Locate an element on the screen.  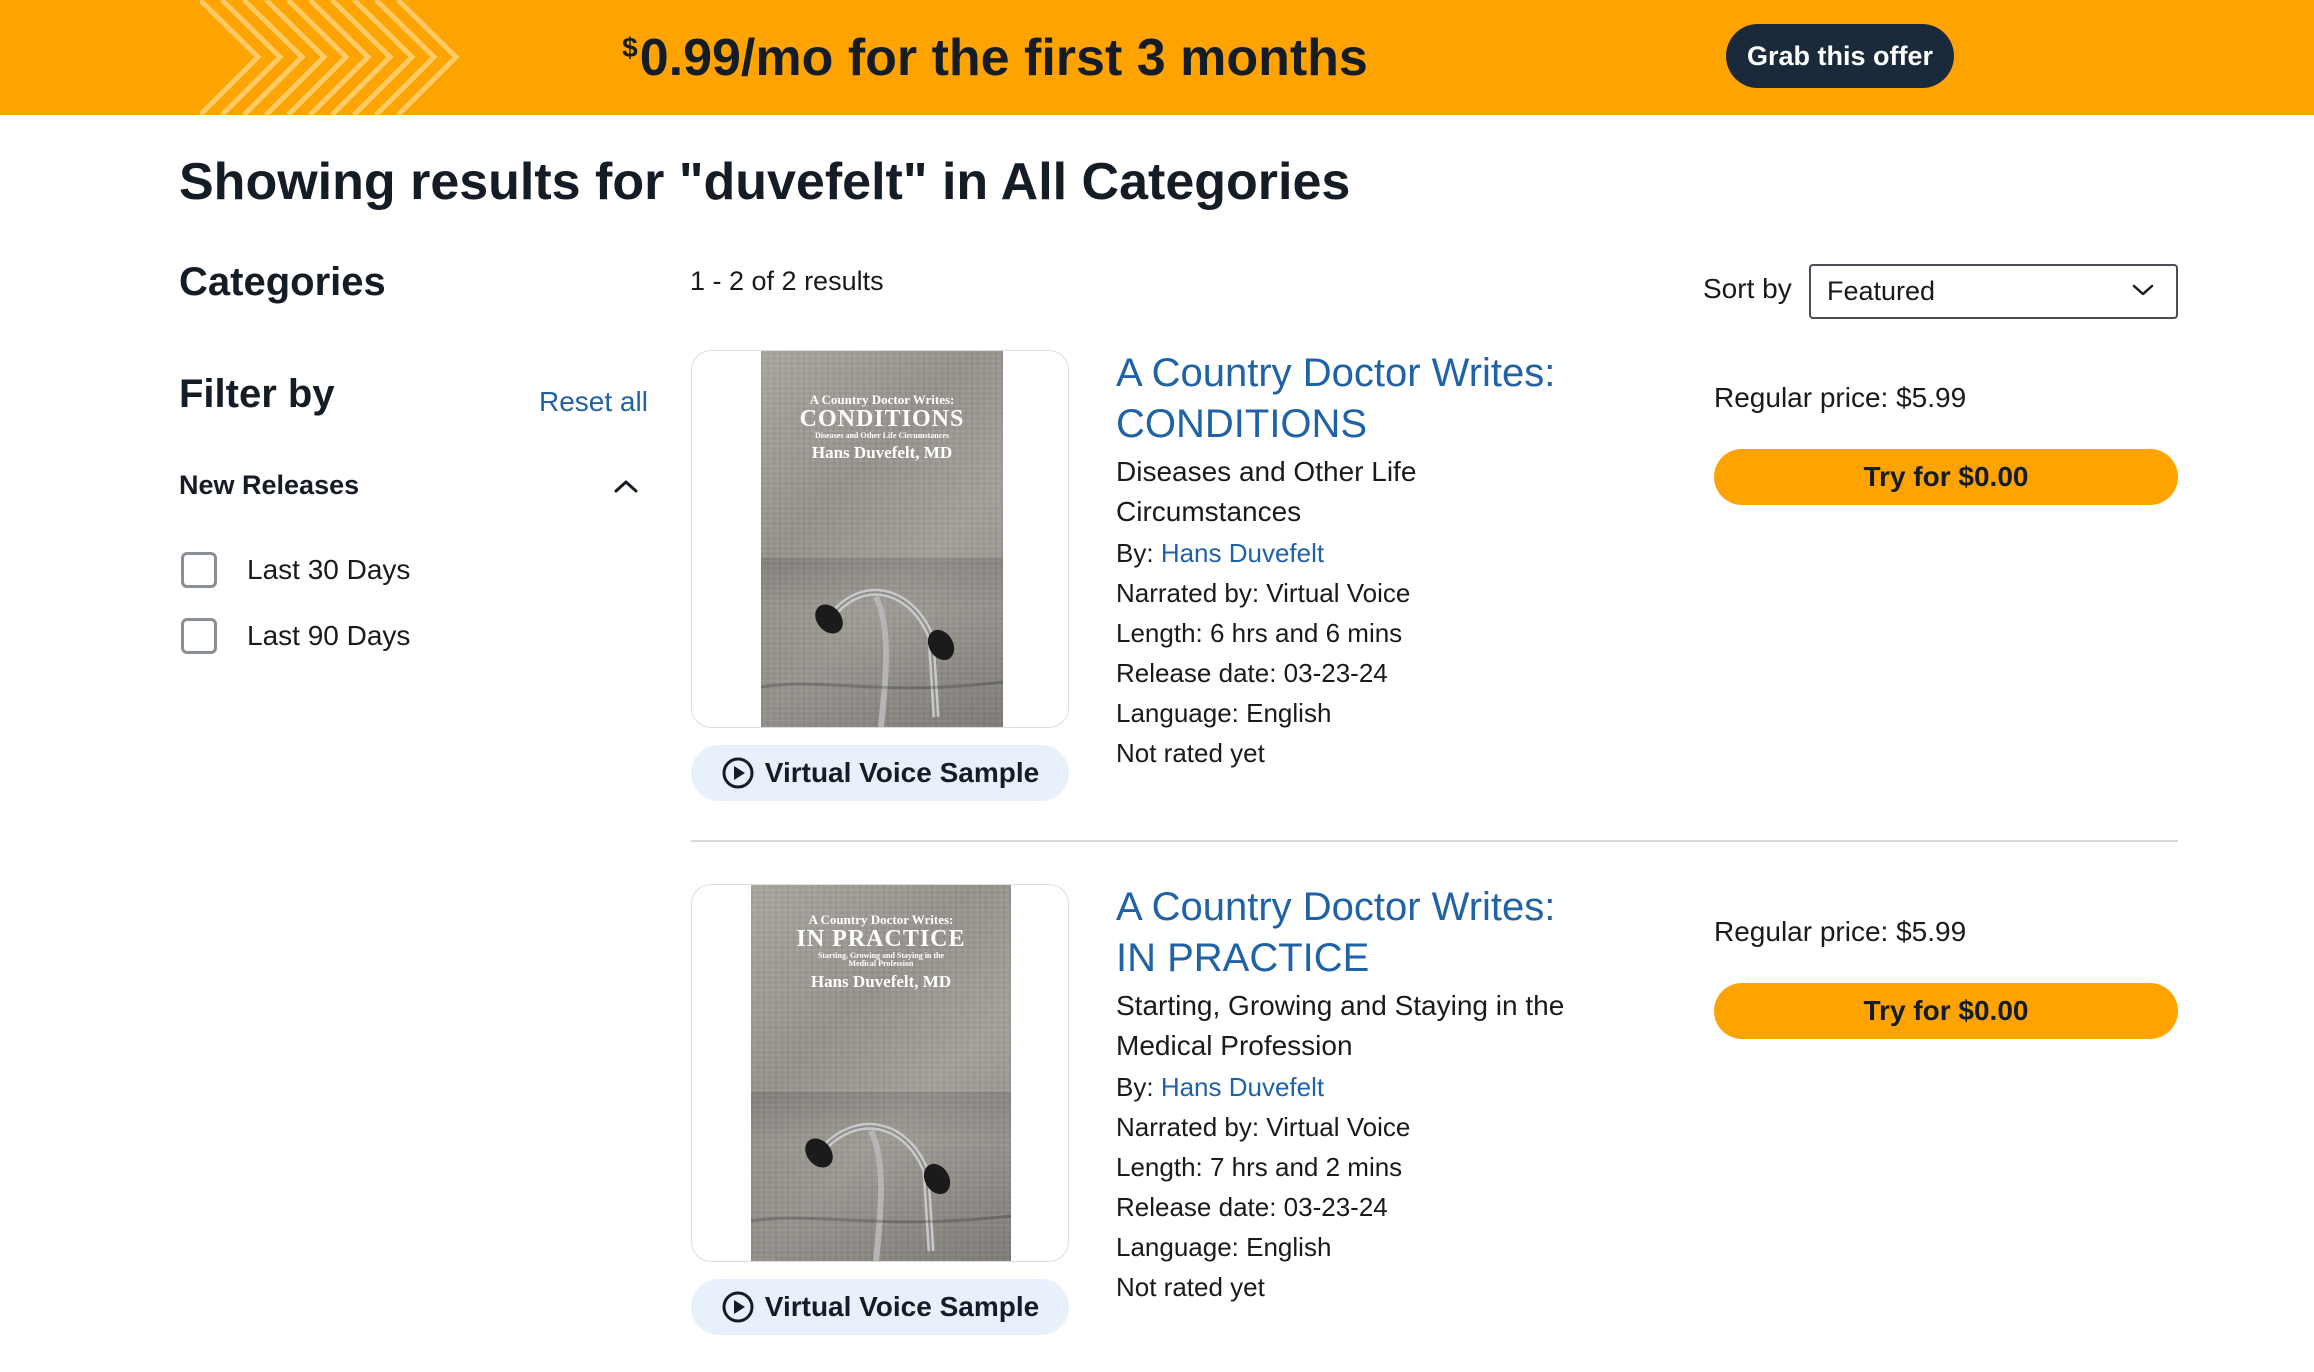
title-line-2: CONDITIONS is located at coordinates (1242, 424).